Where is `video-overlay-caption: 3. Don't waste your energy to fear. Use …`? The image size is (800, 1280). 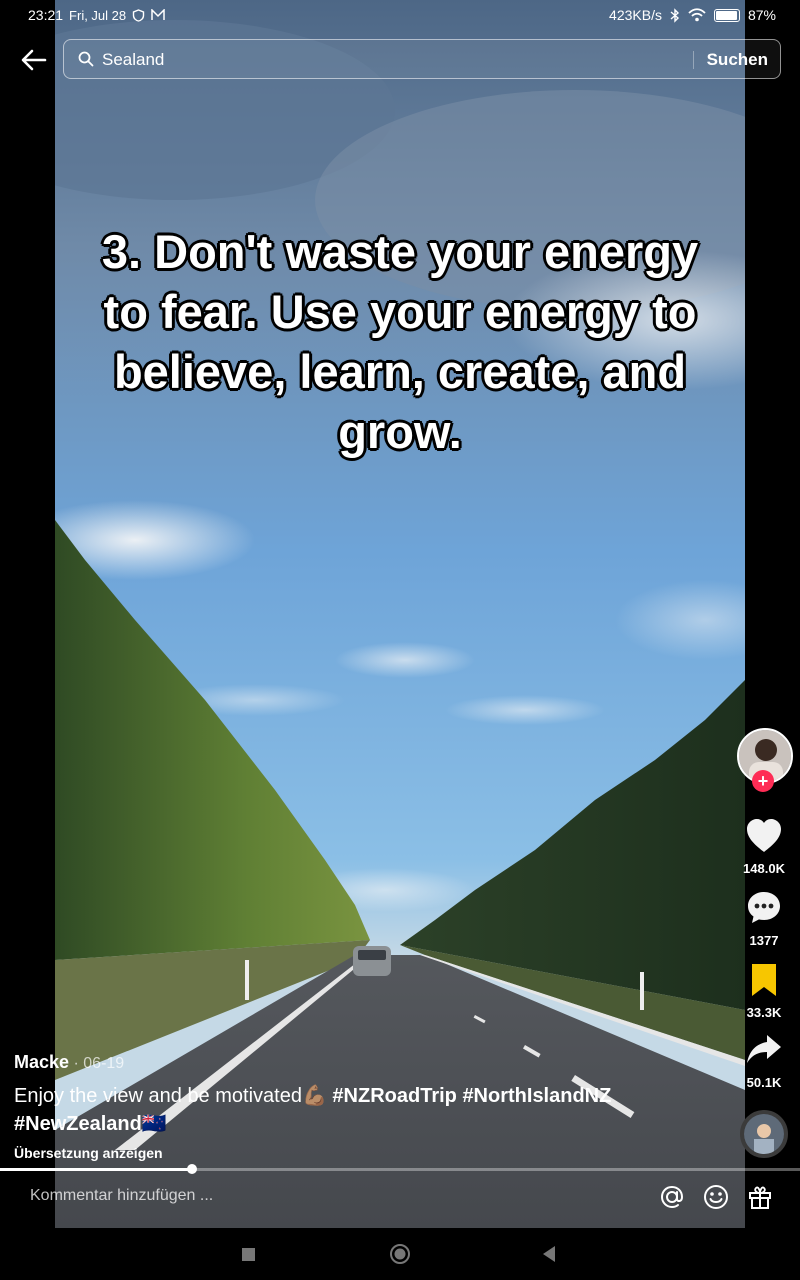 video-overlay-caption: 3. Don't waste your energy to fear. Use … is located at coordinates (400, 341).